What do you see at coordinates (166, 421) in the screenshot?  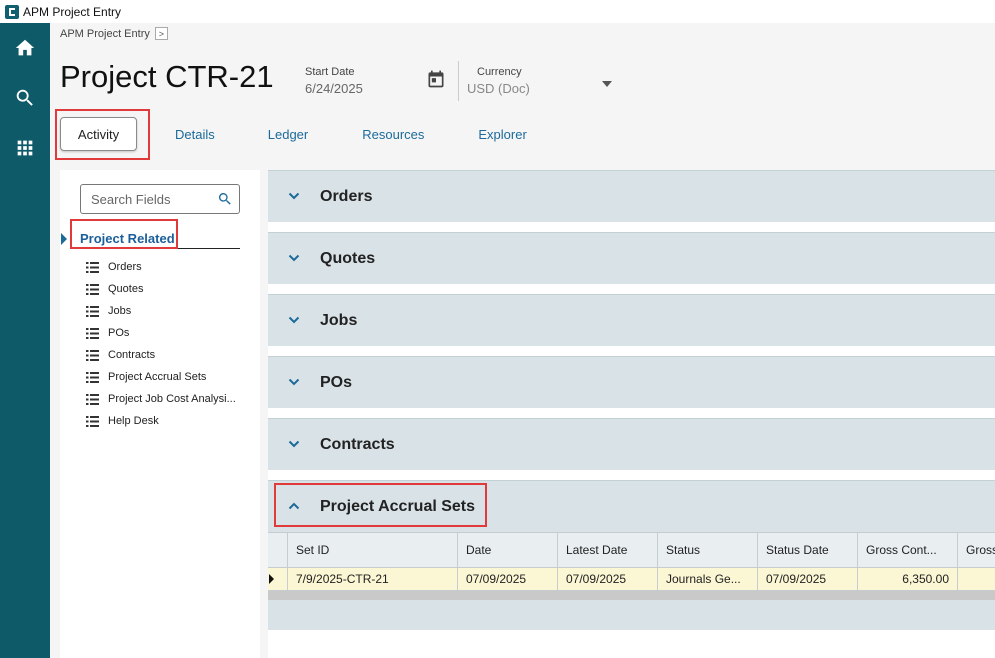 I see `field-item-help-desk: Help Desk` at bounding box center [166, 421].